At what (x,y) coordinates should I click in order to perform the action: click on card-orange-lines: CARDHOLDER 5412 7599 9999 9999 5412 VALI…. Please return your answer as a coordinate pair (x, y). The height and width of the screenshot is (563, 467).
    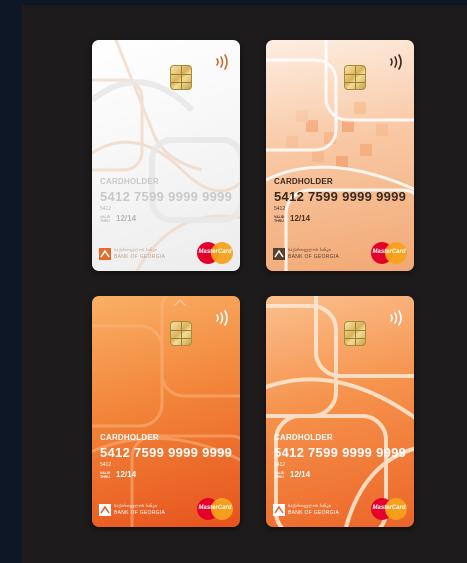
    Looking at the image, I should click on (340, 411).